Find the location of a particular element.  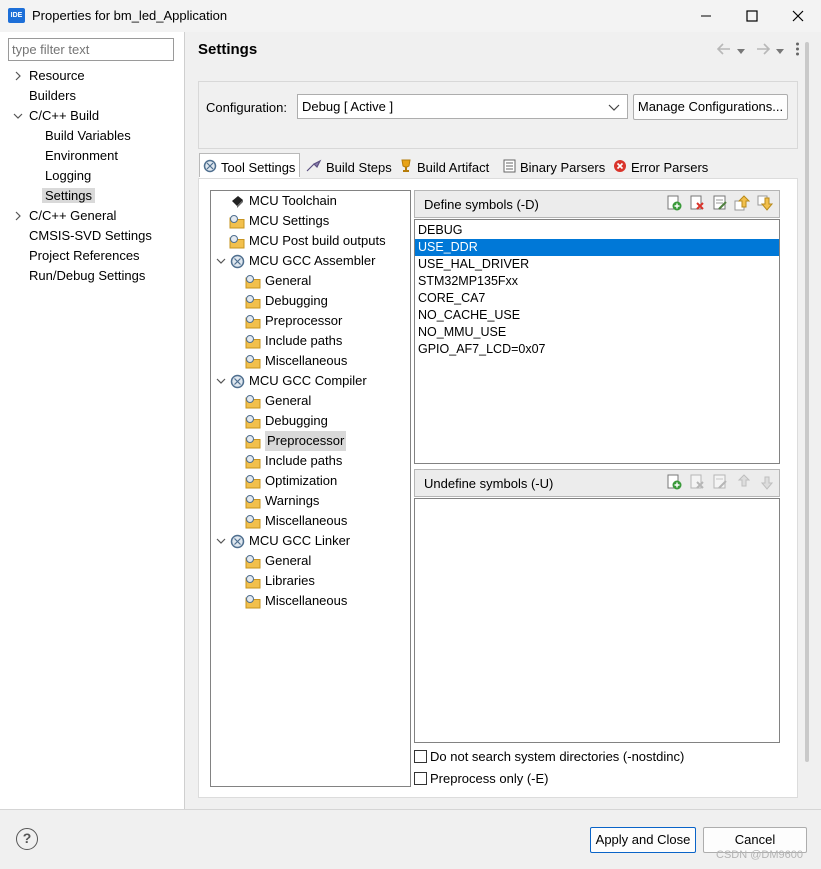

tab-build-artifact: Build Artifact is located at coordinates (444, 167).